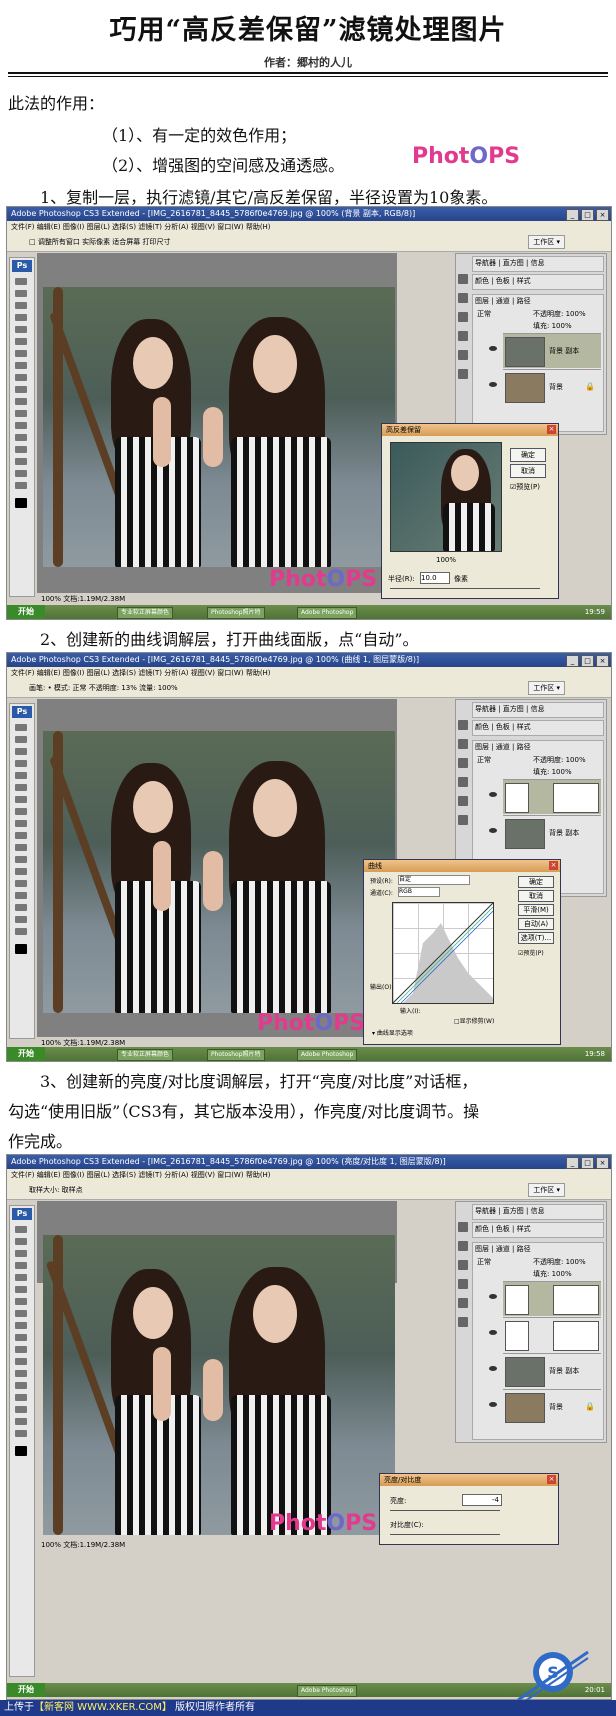 The image size is (616, 1716). I want to click on ps-logo: Ps, so click(22, 712).